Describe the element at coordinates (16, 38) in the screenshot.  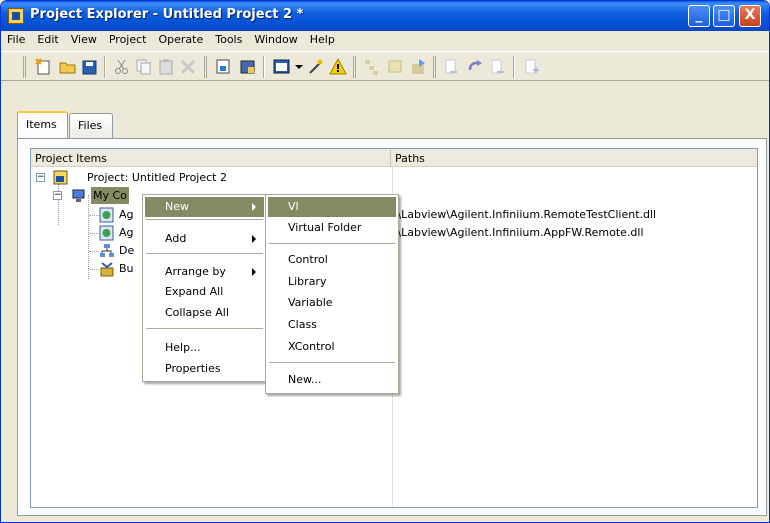
I see `menu-file: File` at that location.